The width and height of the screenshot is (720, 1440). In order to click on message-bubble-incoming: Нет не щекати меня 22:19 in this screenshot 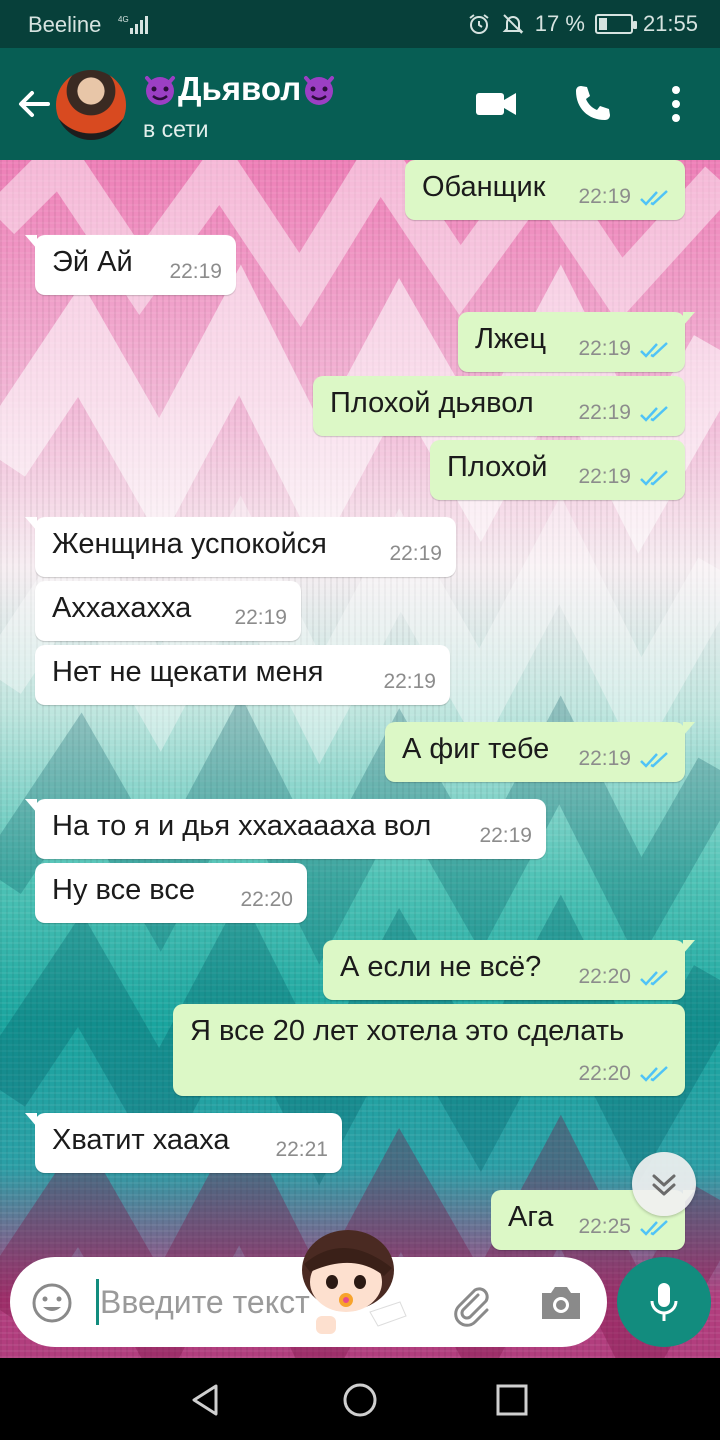, I will do `click(242, 675)`.